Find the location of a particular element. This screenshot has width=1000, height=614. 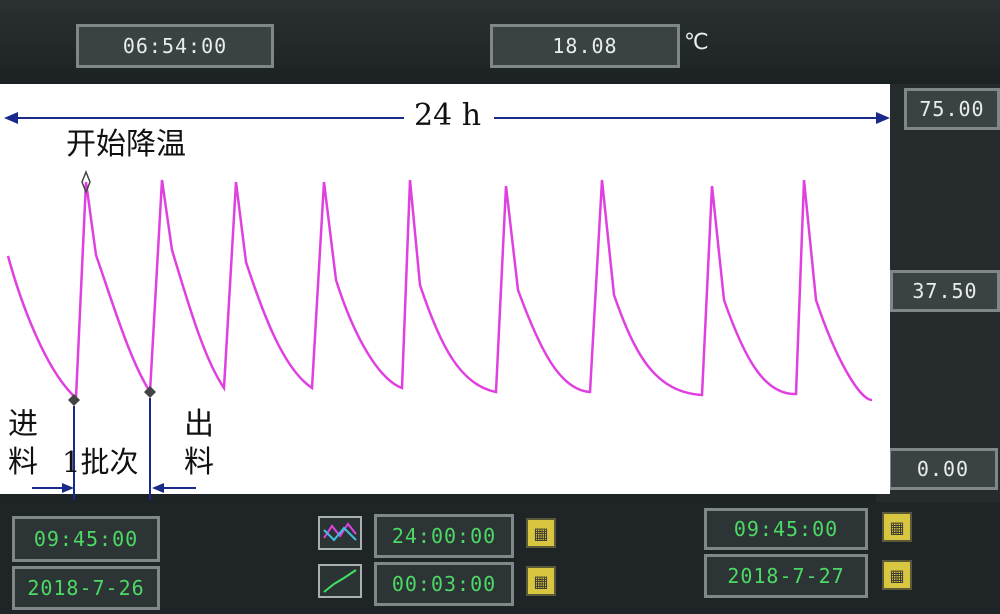

feed-in-marker is located at coordinates (74, 400).